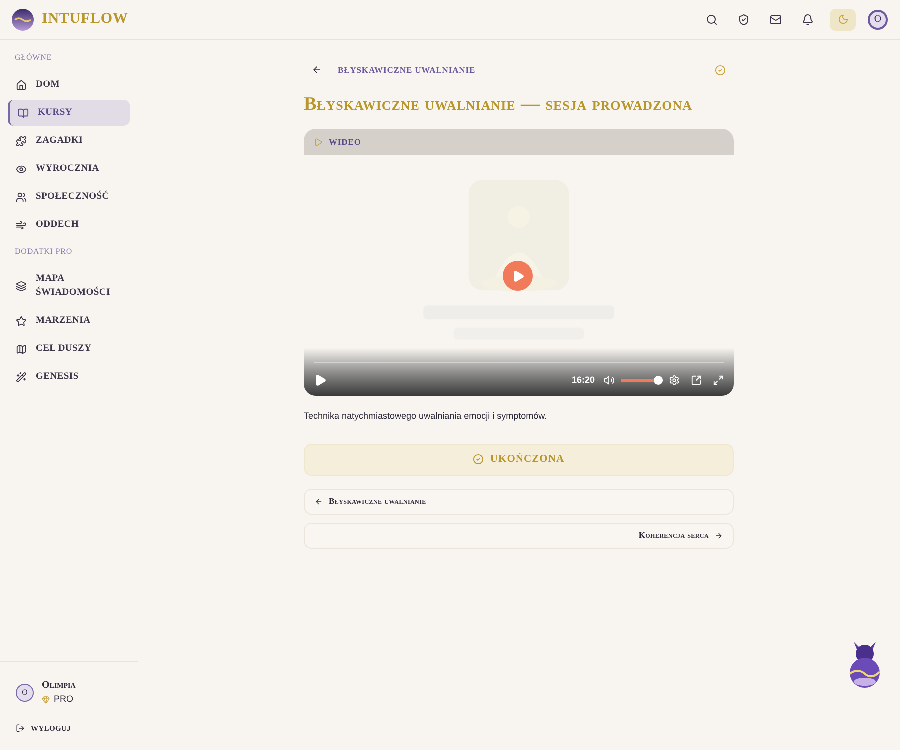 The width and height of the screenshot is (900, 750). I want to click on brand-name: INTUFLOW, so click(85, 20).